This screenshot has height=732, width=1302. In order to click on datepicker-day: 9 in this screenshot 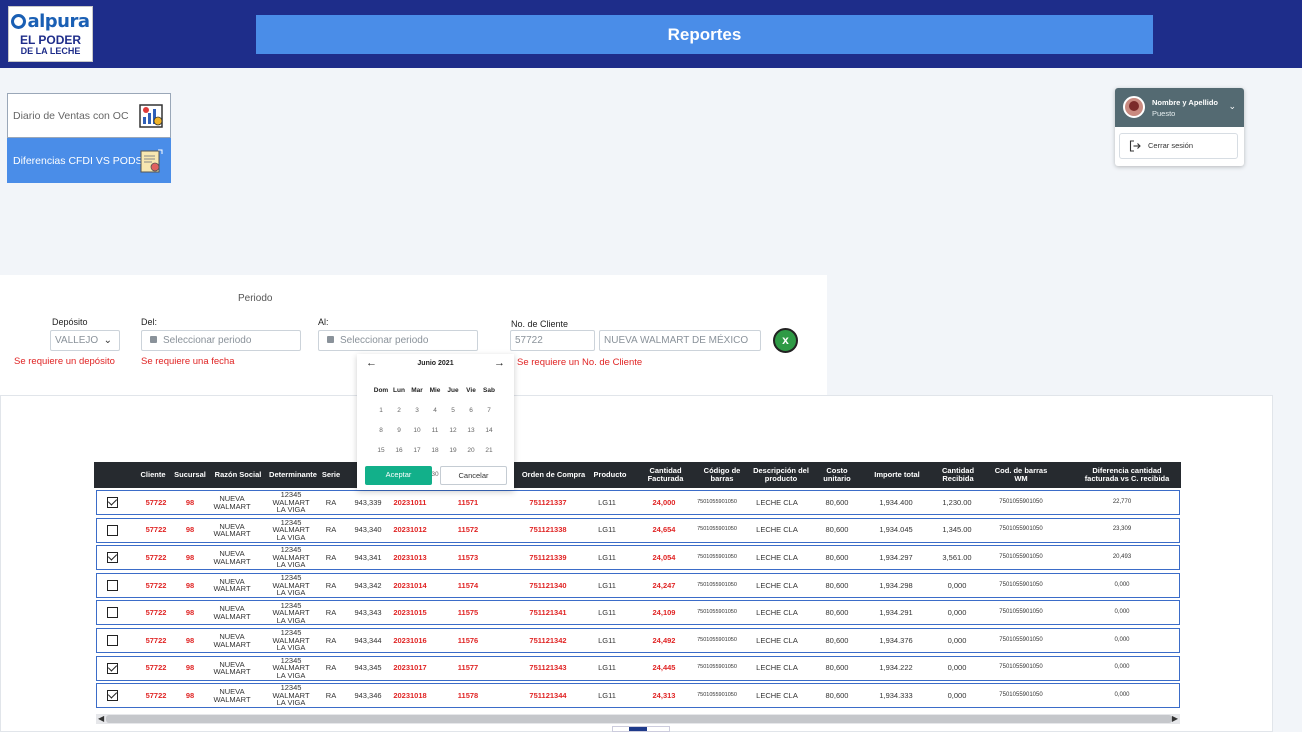, I will do `click(399, 430)`.